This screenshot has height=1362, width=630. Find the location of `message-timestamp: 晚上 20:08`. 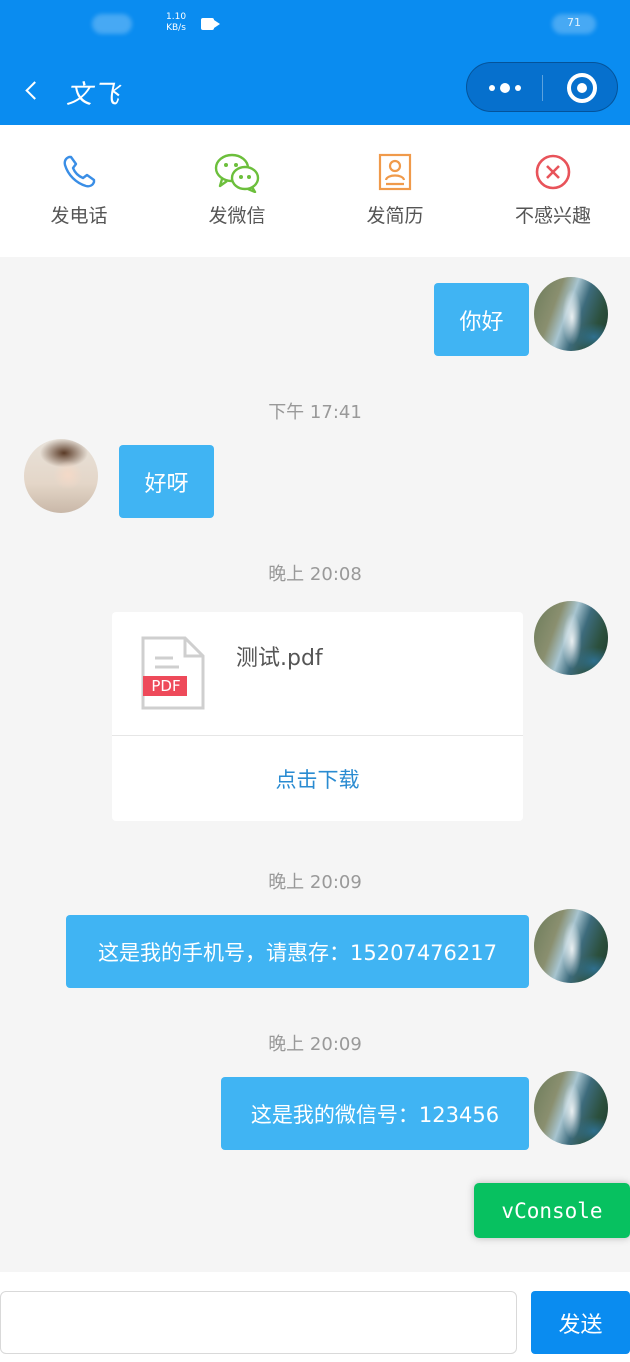

message-timestamp: 晚上 20:08 is located at coordinates (315, 574).